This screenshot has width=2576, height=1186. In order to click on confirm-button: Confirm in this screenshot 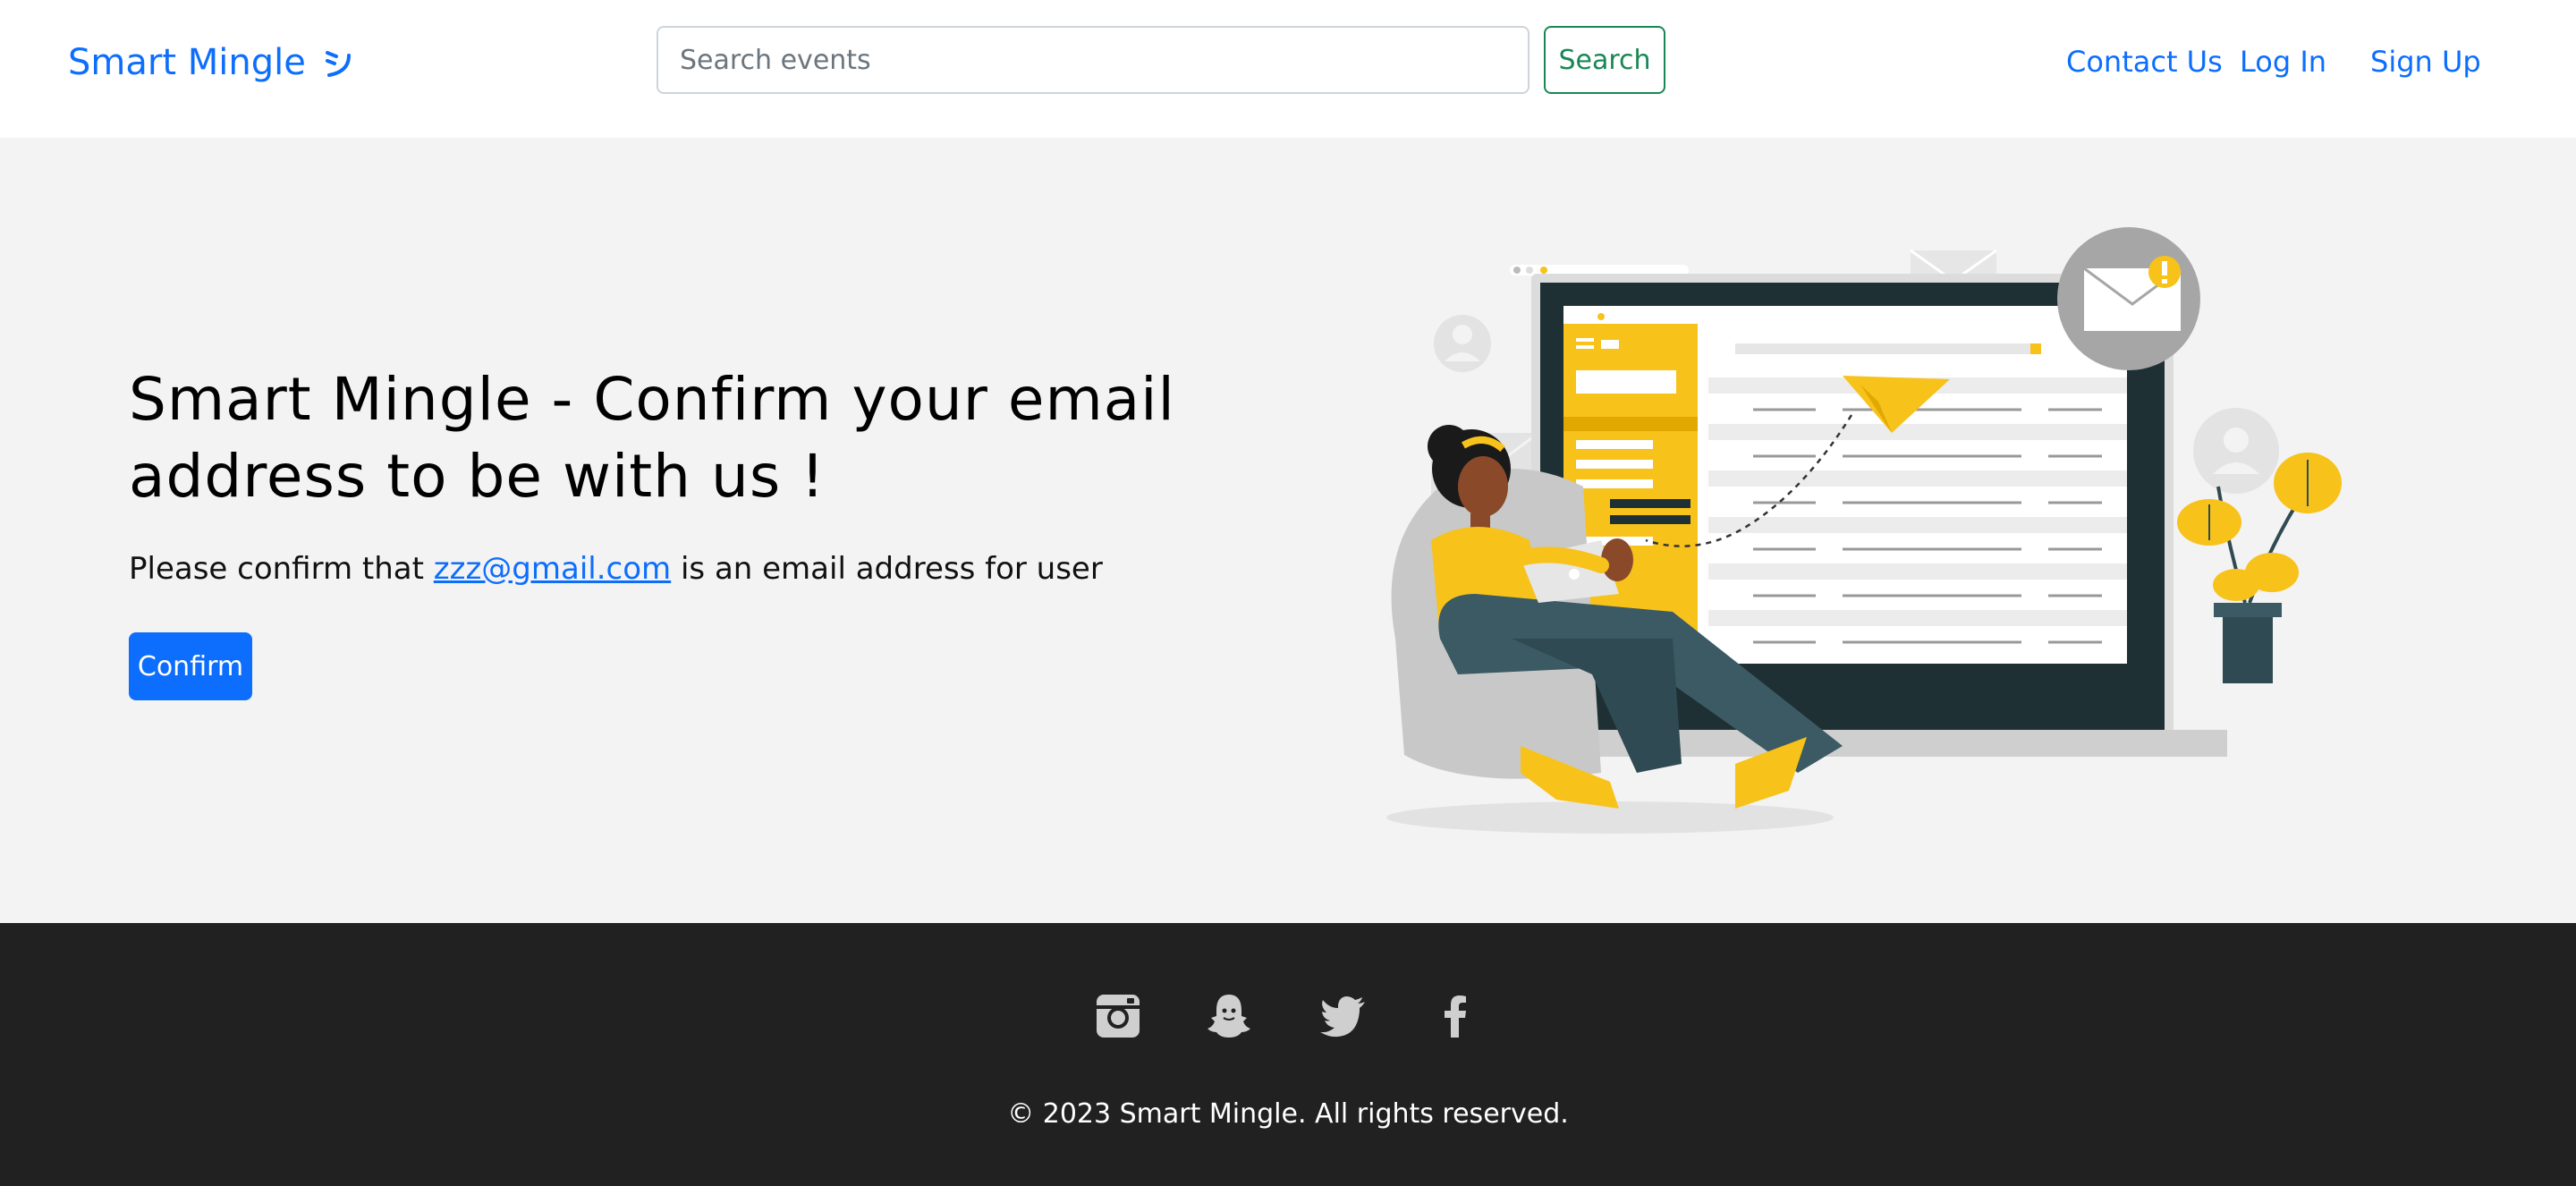, I will do `click(190, 666)`.